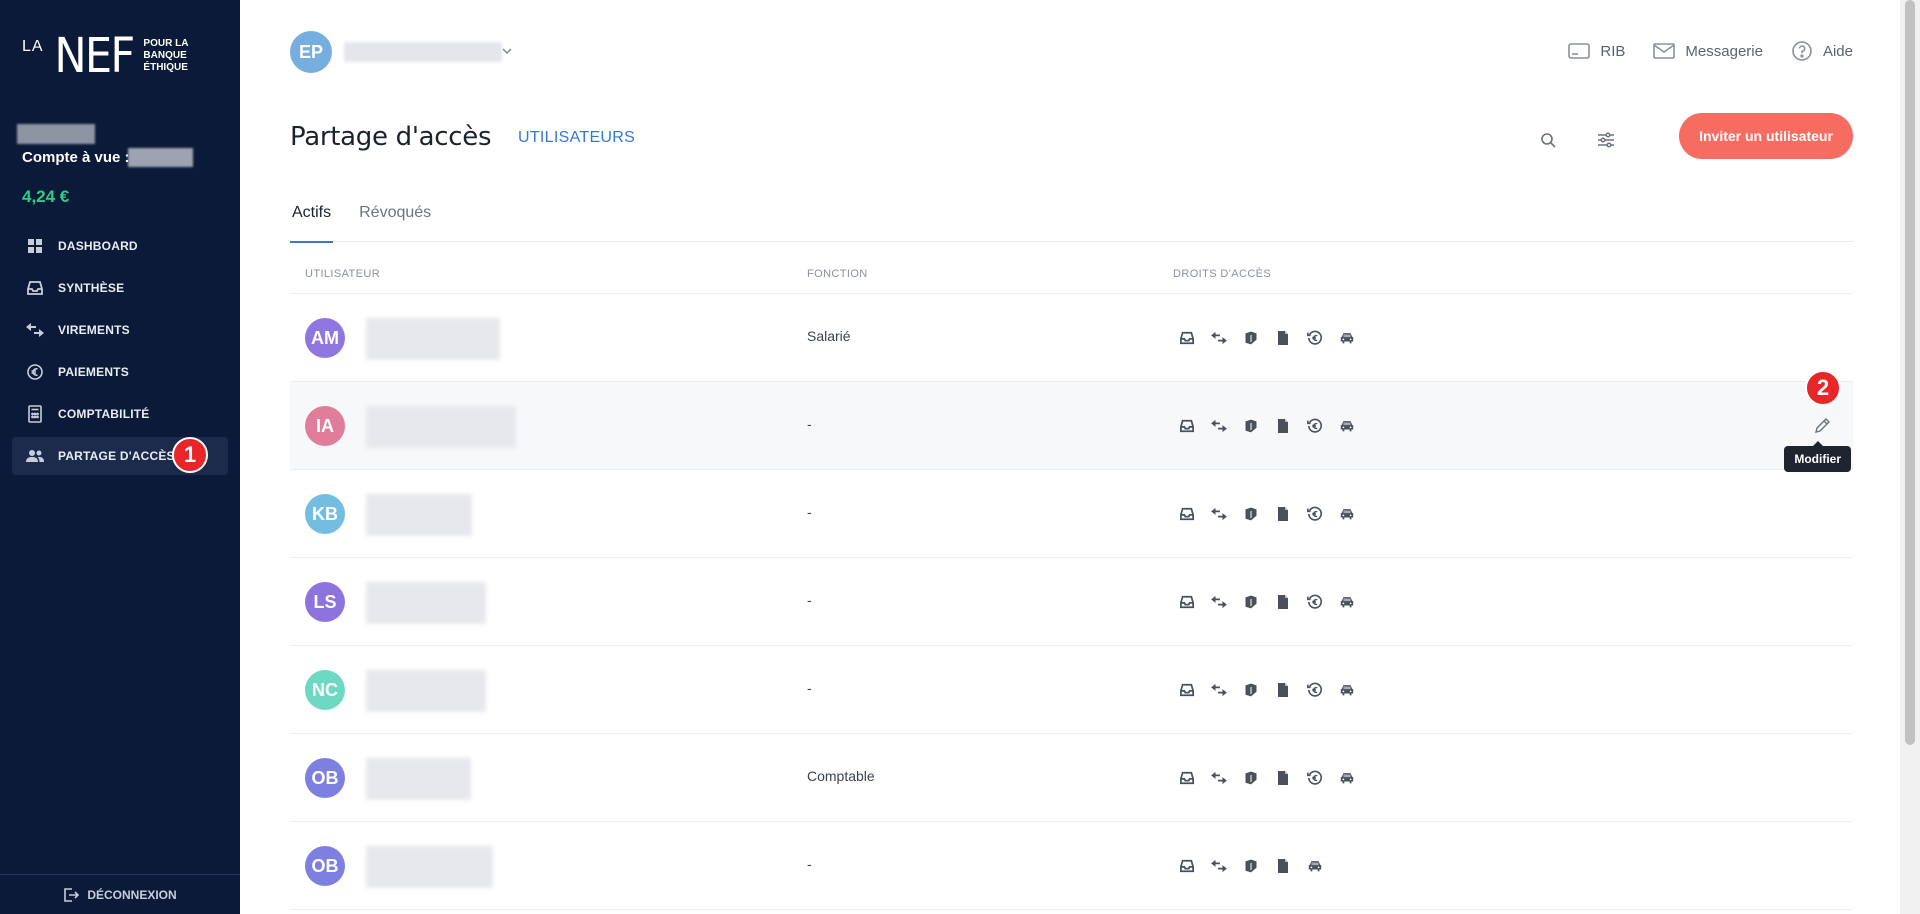  I want to click on chevron-down-icon, so click(507, 51).